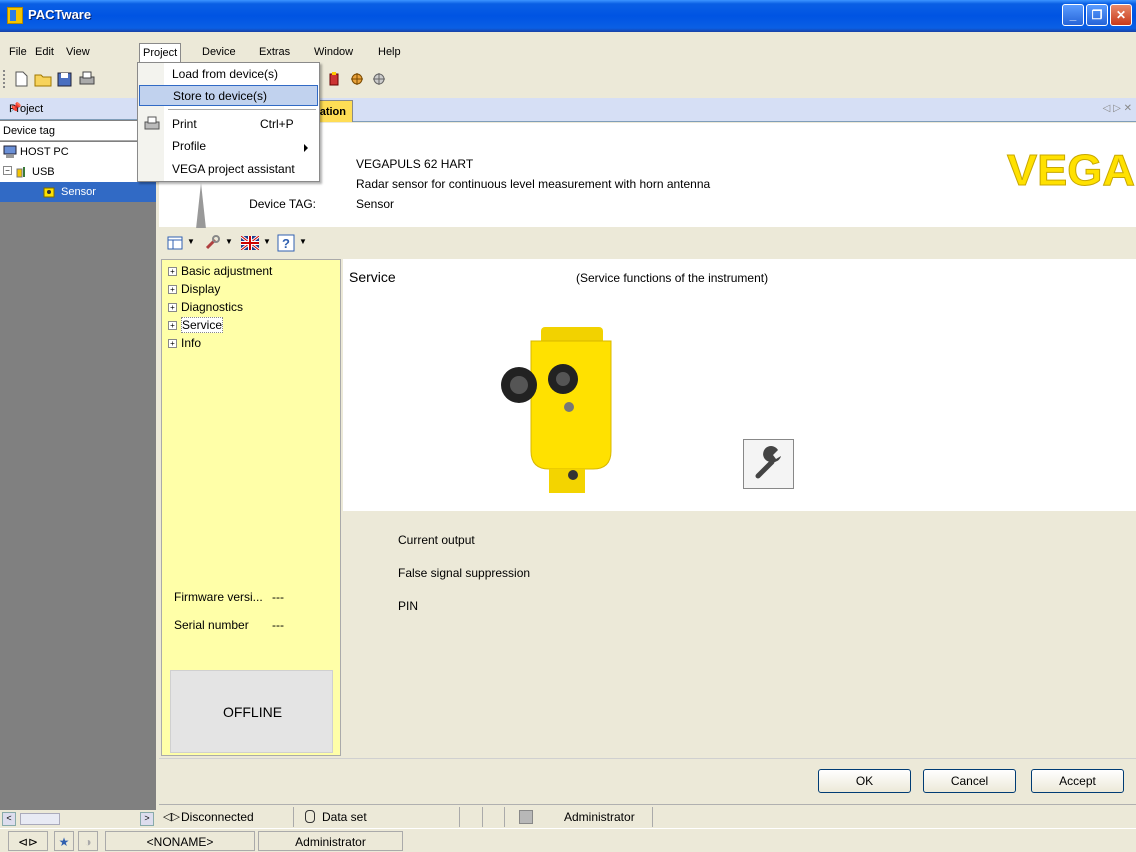 The height and width of the screenshot is (852, 1136). What do you see at coordinates (40, 819) in the screenshot?
I see `scroll-thumb` at bounding box center [40, 819].